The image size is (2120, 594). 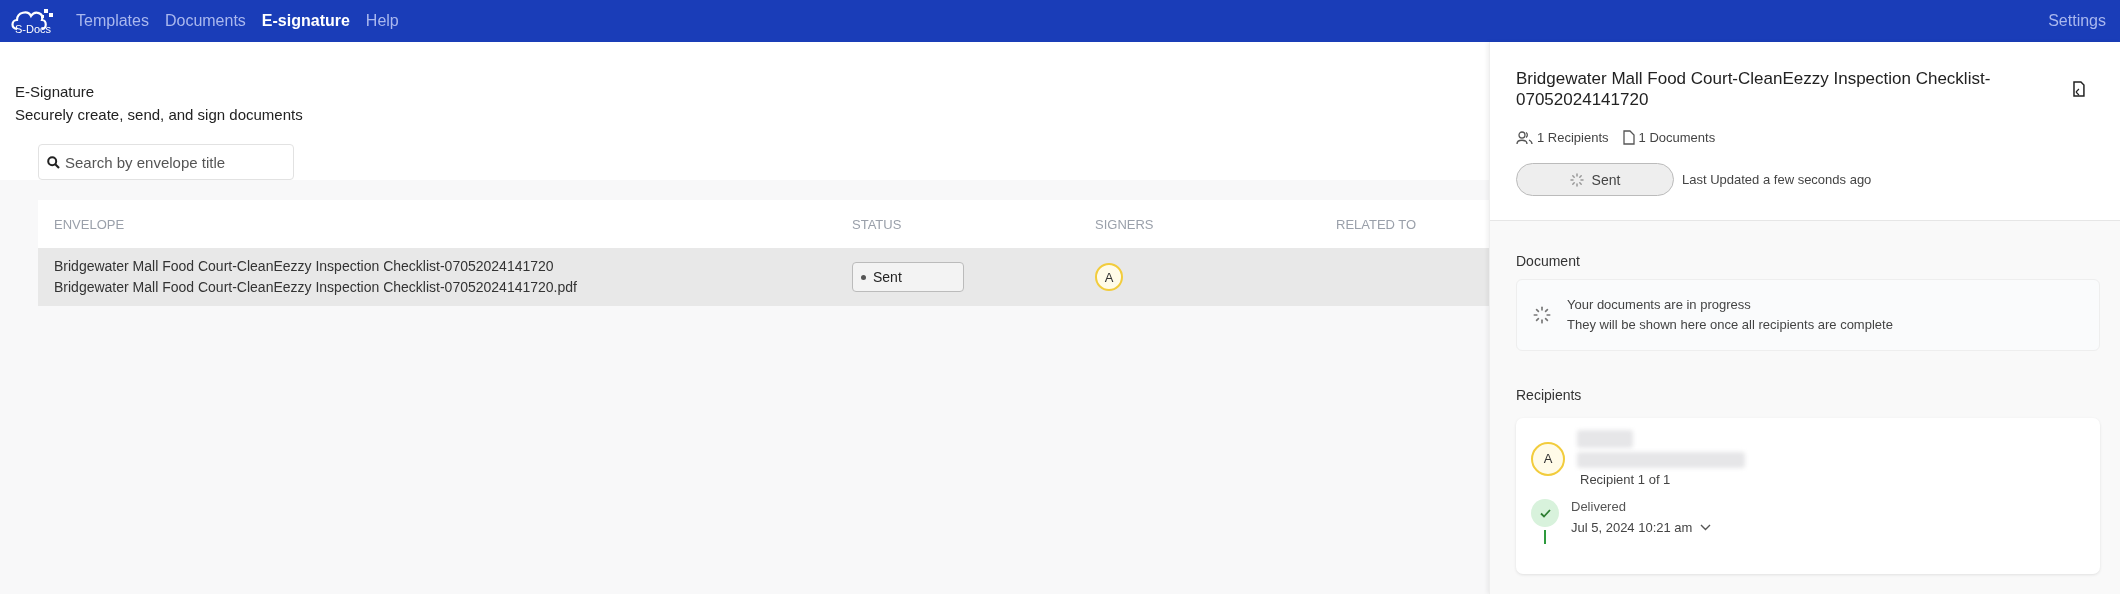 I want to click on status-pill: Sent, so click(x=1595, y=179).